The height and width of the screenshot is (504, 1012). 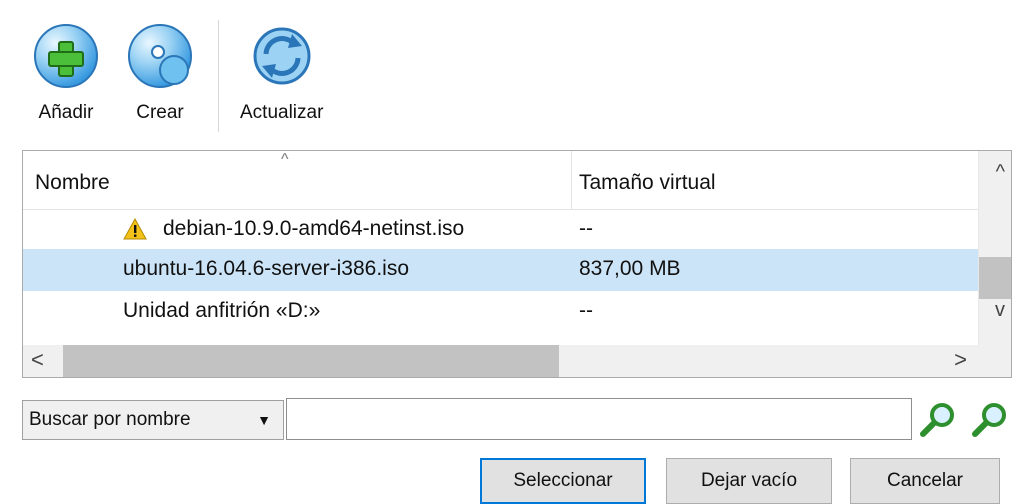 What do you see at coordinates (599, 419) in the screenshot?
I see `search-input` at bounding box center [599, 419].